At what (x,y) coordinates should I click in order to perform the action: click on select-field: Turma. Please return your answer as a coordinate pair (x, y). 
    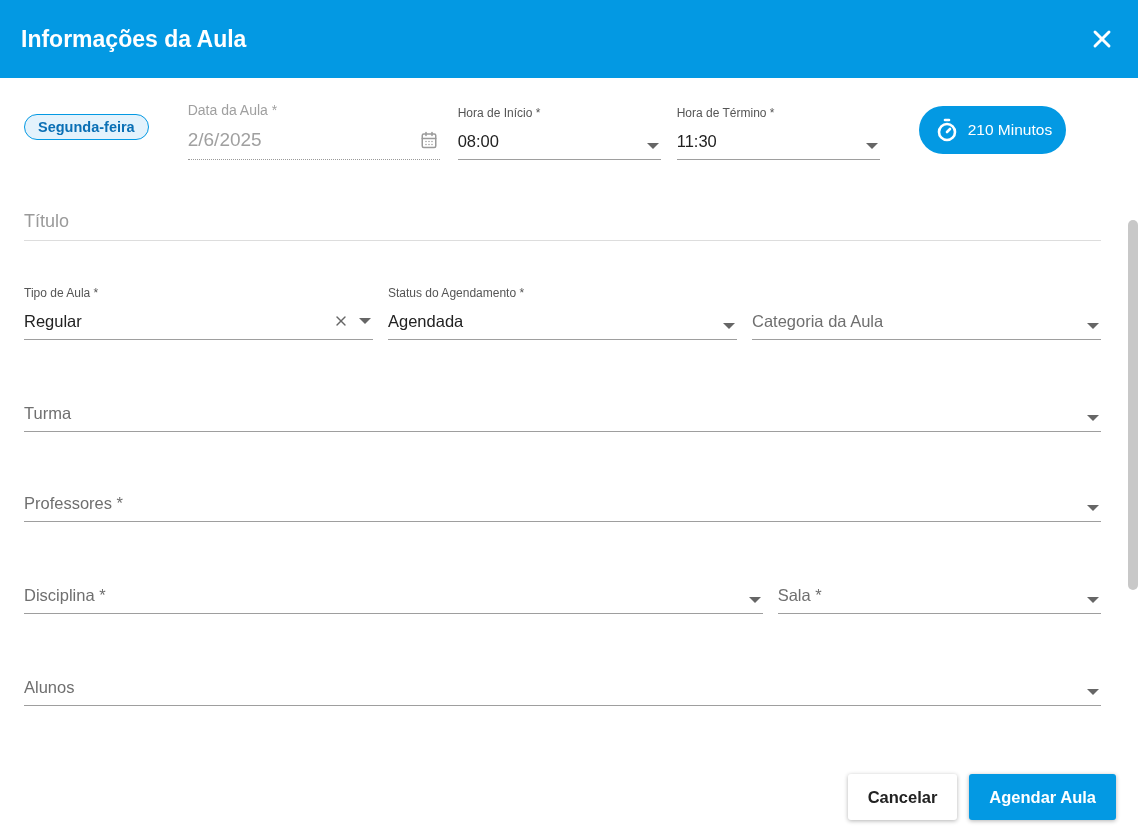
    Looking at the image, I should click on (562, 404).